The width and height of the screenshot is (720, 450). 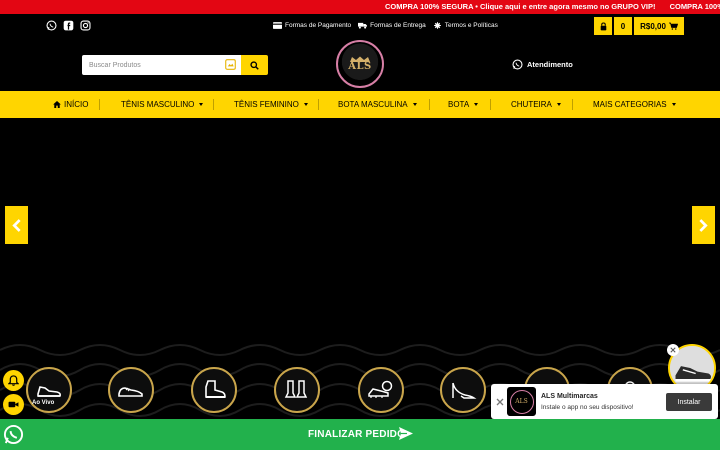 I want to click on account-area: 0 R$0,00, so click(x=639, y=26).